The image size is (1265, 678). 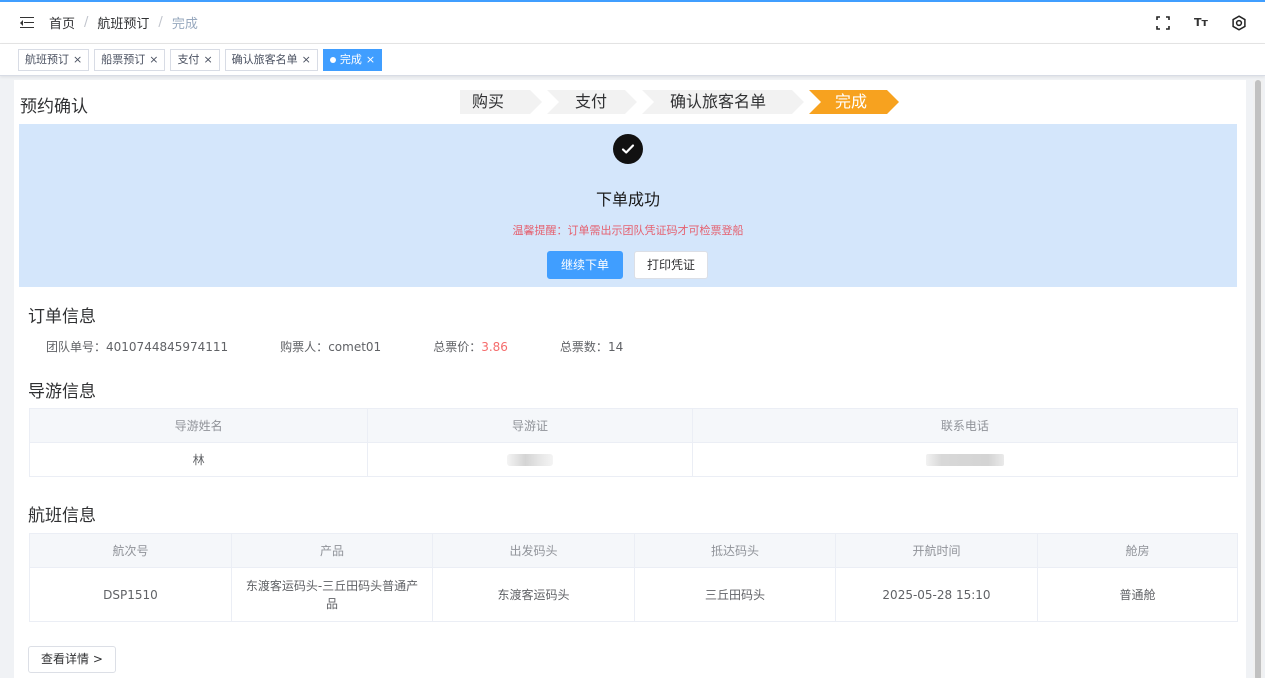 I want to click on column-header: 导游姓名, so click(x=198, y=425).